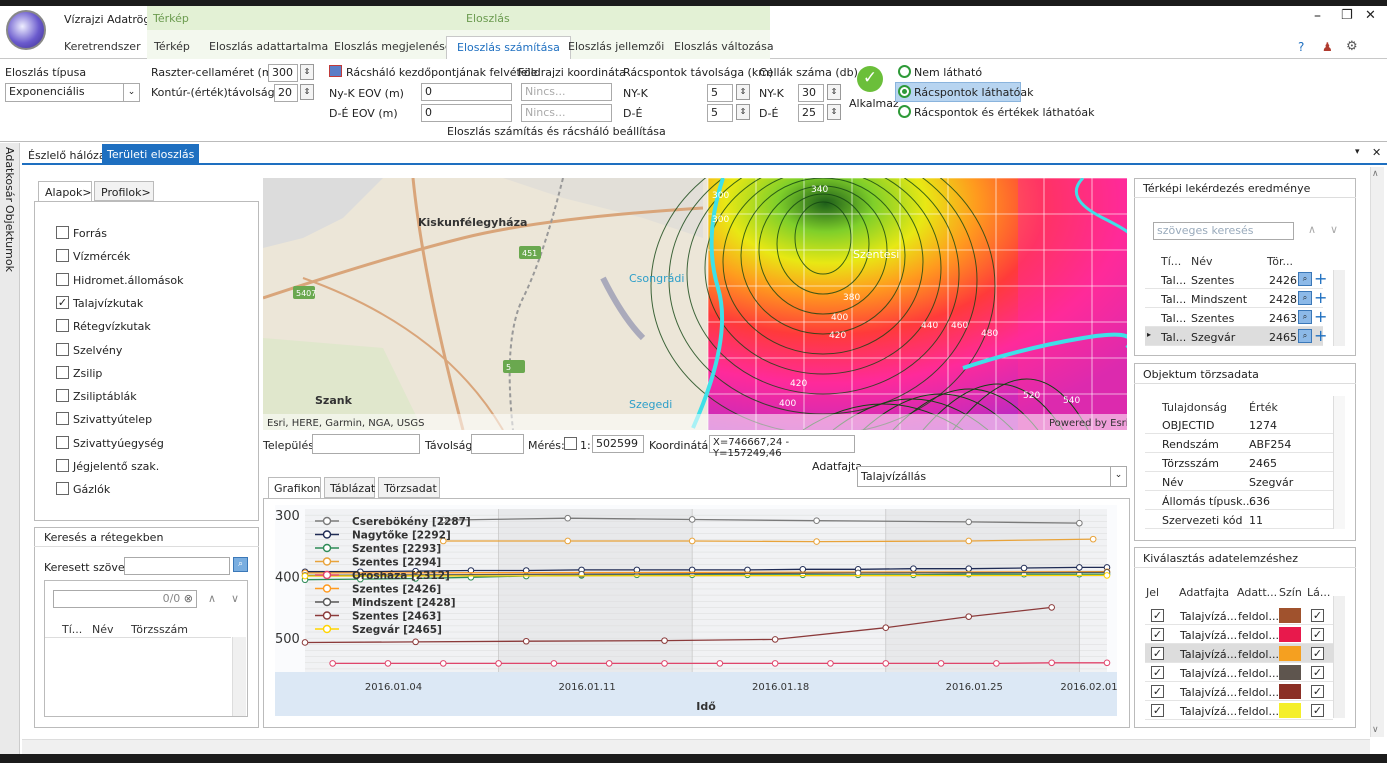  Describe the element at coordinates (124, 191) in the screenshot. I see `tab-profilok: Profilok>` at that location.